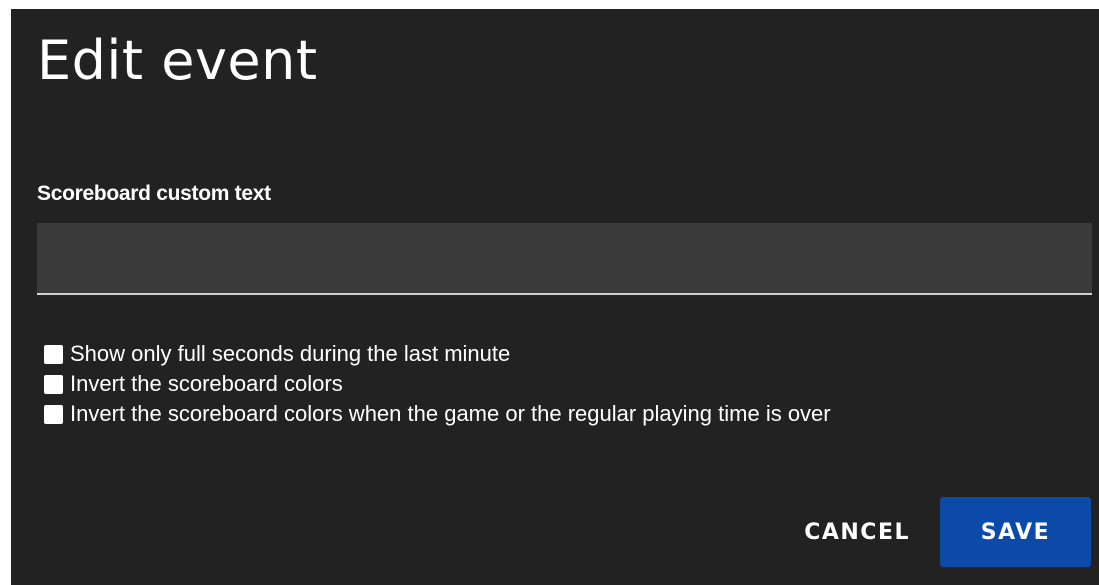  Describe the element at coordinates (154, 193) in the screenshot. I see `scoreboard-custom-text-label: Scoreboard custom text` at that location.